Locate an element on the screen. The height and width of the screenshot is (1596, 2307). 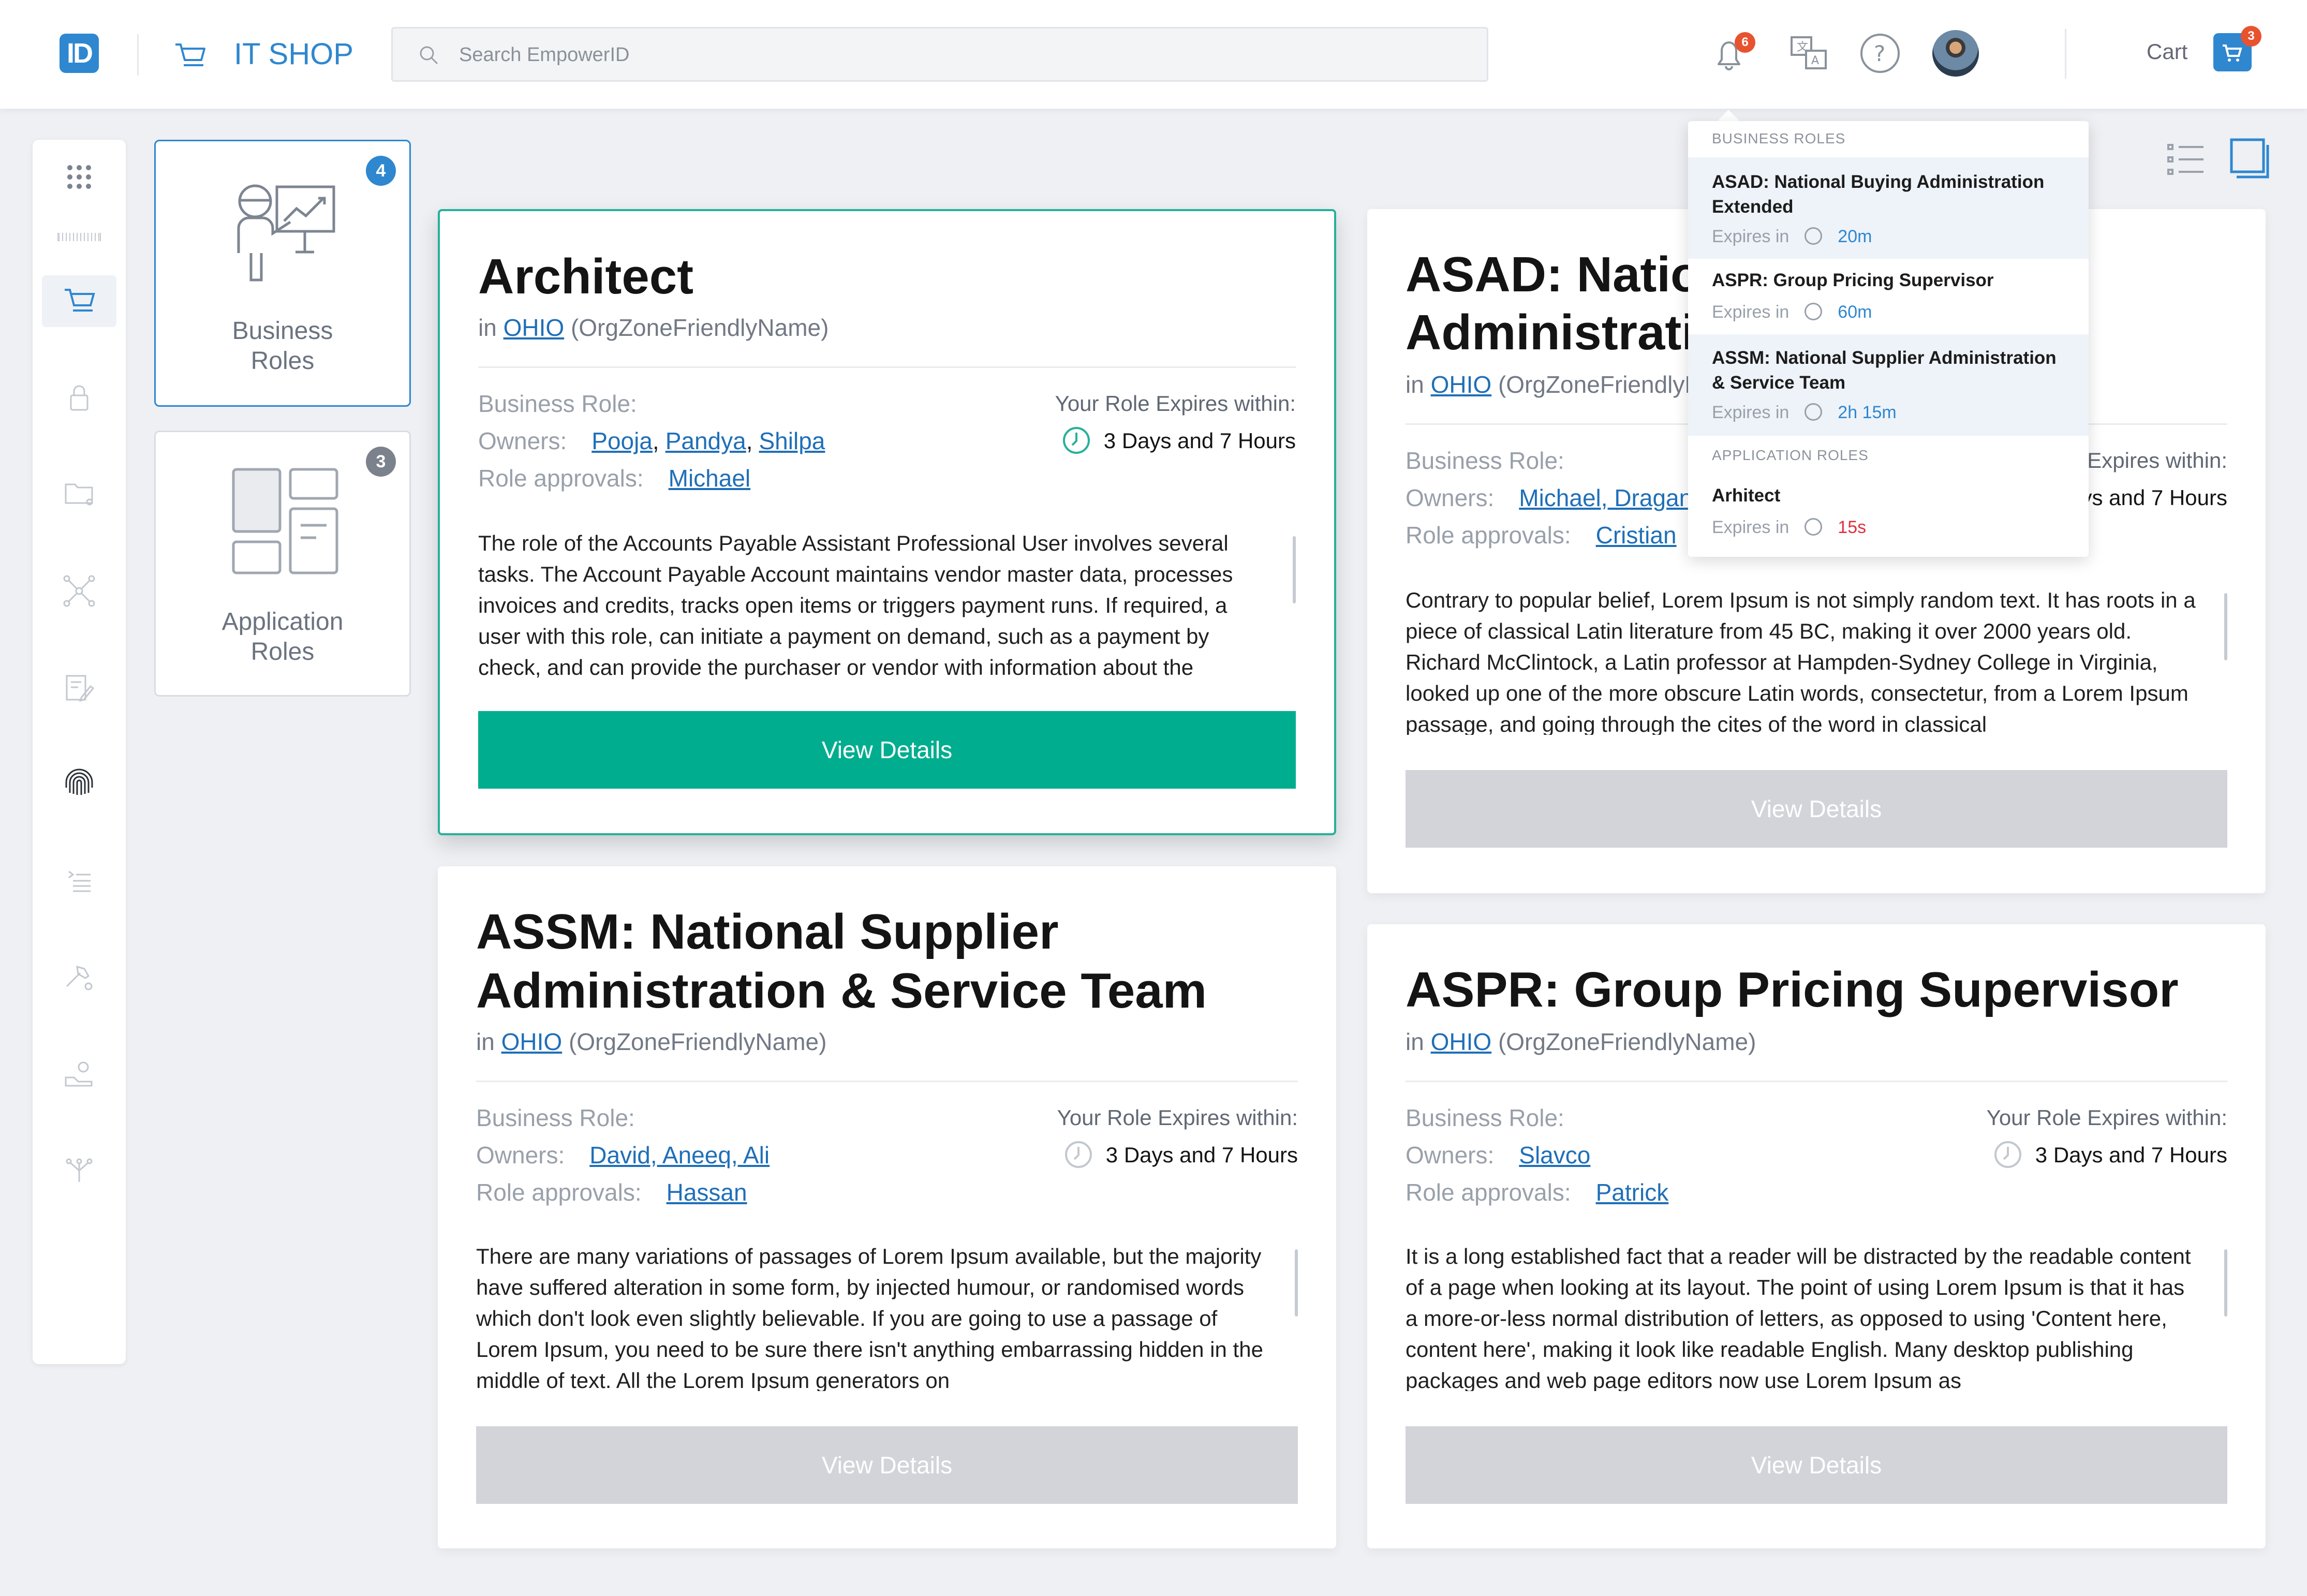
divider is located at coordinates (887, 1081).